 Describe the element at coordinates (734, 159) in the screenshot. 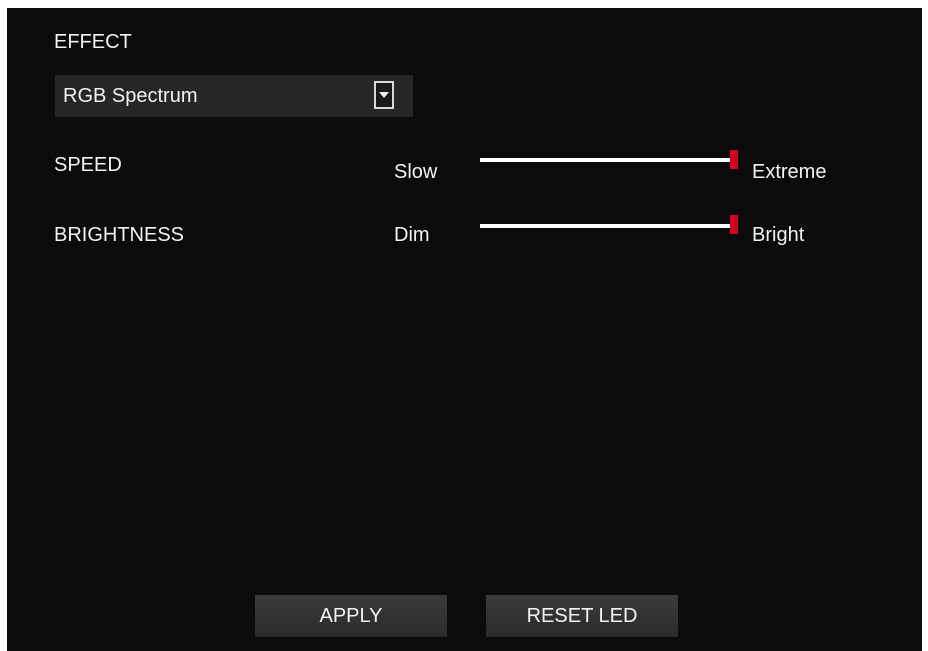

I see `speed-slider-thumb` at that location.